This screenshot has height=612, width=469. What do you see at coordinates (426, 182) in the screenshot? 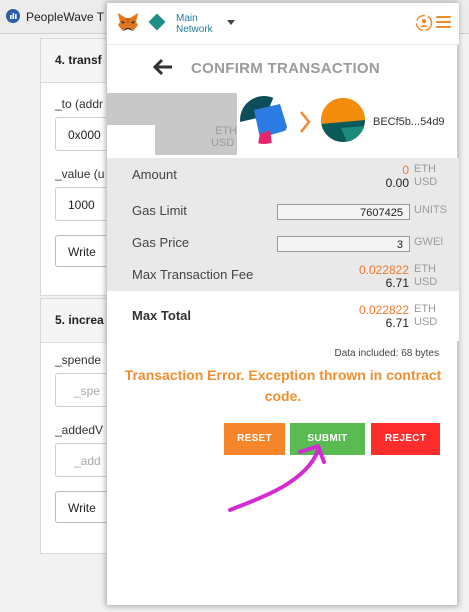
I see `amount-usd-unit: USD` at bounding box center [426, 182].